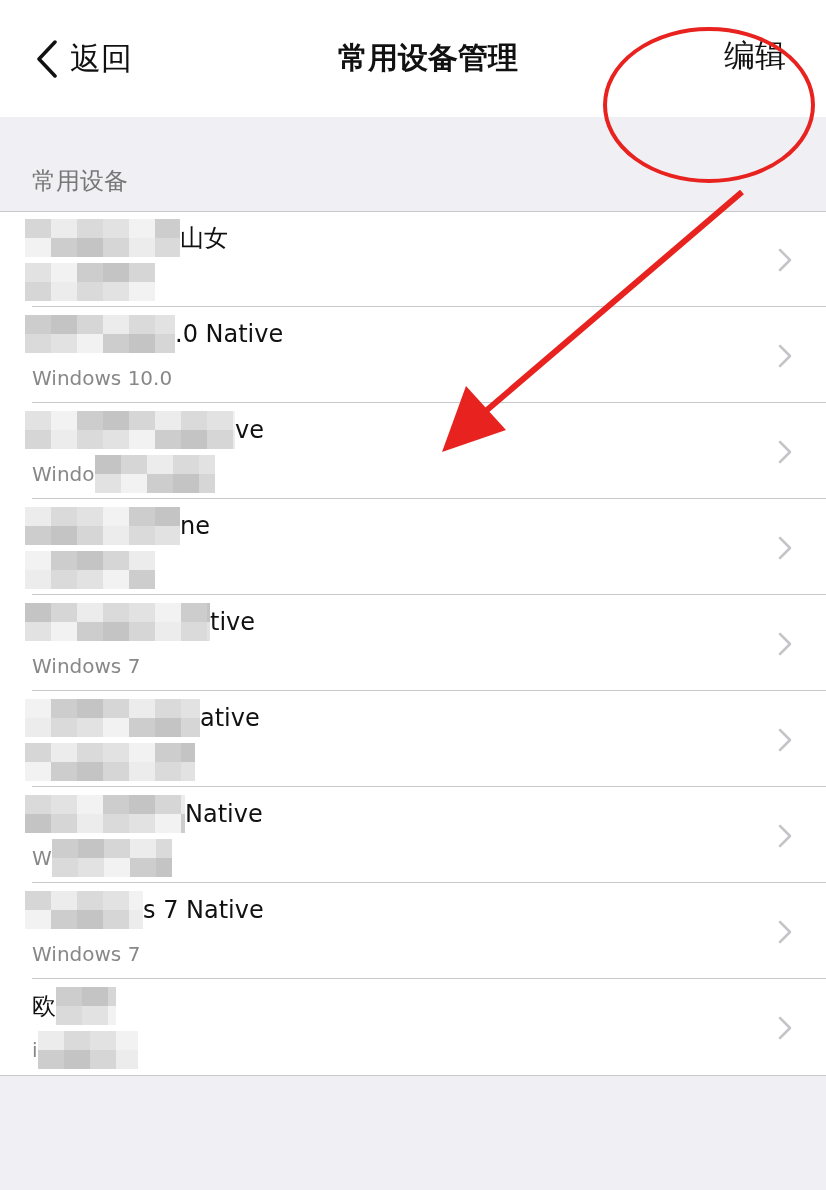 Image resolution: width=826 pixels, height=1190 pixels. I want to click on device-row: .0 Native Windows 10.0, so click(413, 355).